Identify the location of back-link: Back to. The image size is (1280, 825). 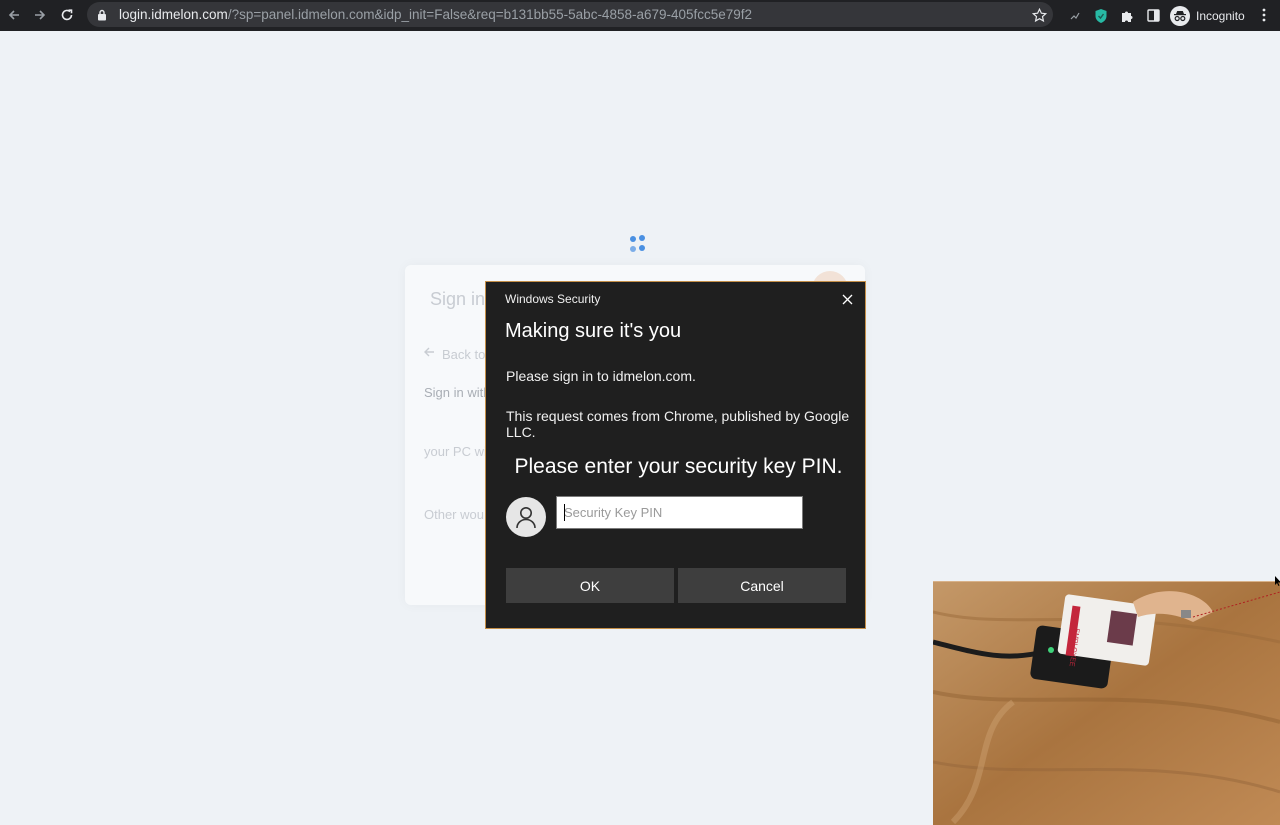
(463, 354).